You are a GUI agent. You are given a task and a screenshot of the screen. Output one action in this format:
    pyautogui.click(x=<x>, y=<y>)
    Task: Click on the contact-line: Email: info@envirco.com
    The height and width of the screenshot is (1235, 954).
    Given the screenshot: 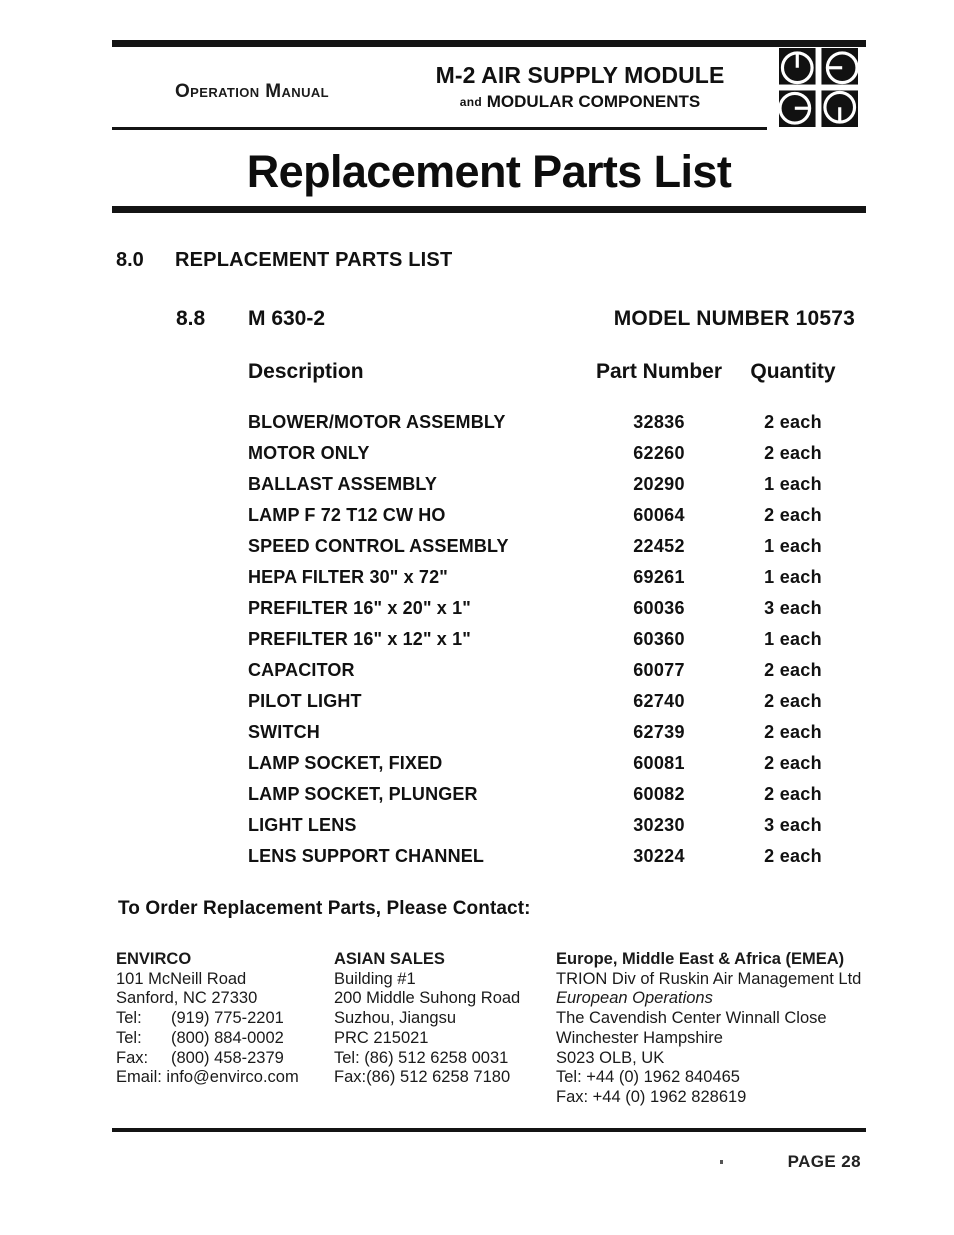 What is the action you would take?
    pyautogui.click(x=207, y=1077)
    